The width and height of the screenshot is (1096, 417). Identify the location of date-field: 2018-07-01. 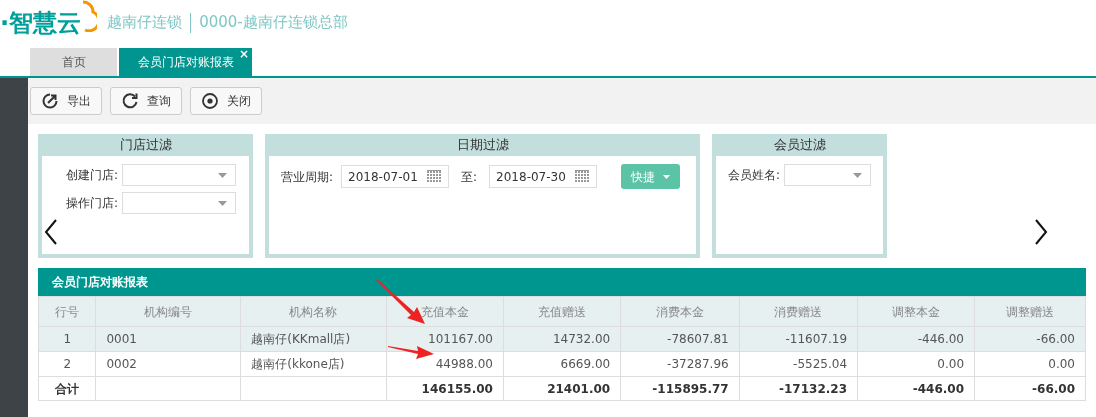
(395, 176).